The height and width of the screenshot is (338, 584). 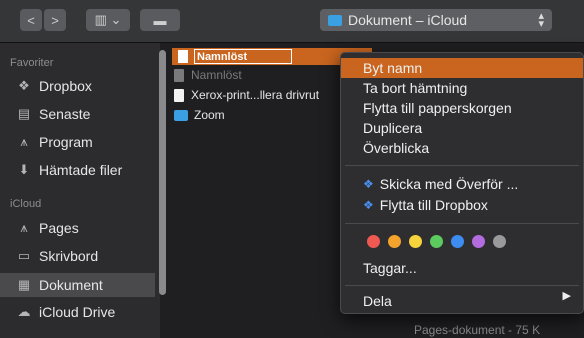 I want to click on columns-icon: ▥ ⌄, so click(x=108, y=19).